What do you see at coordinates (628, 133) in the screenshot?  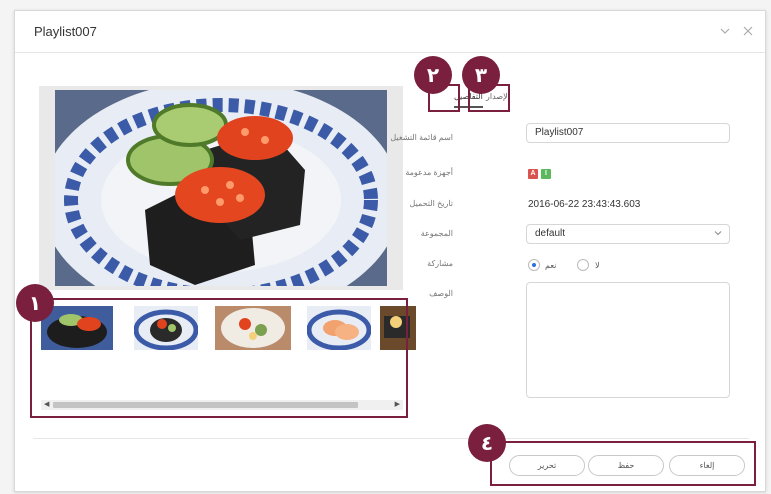 I see `playlist-name-input: Playlist007` at bounding box center [628, 133].